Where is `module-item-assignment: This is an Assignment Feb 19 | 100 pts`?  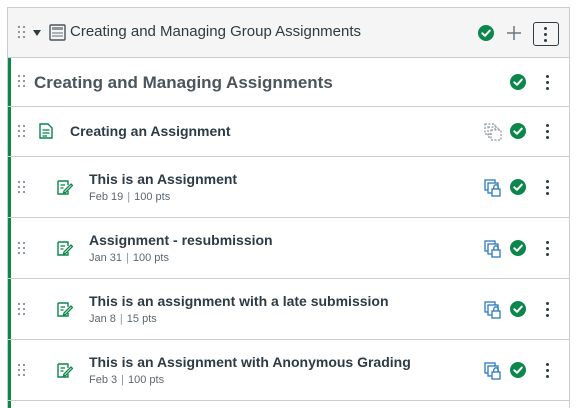 module-item-assignment: This is an Assignment Feb 19 | 100 pts is located at coordinates (288, 187).